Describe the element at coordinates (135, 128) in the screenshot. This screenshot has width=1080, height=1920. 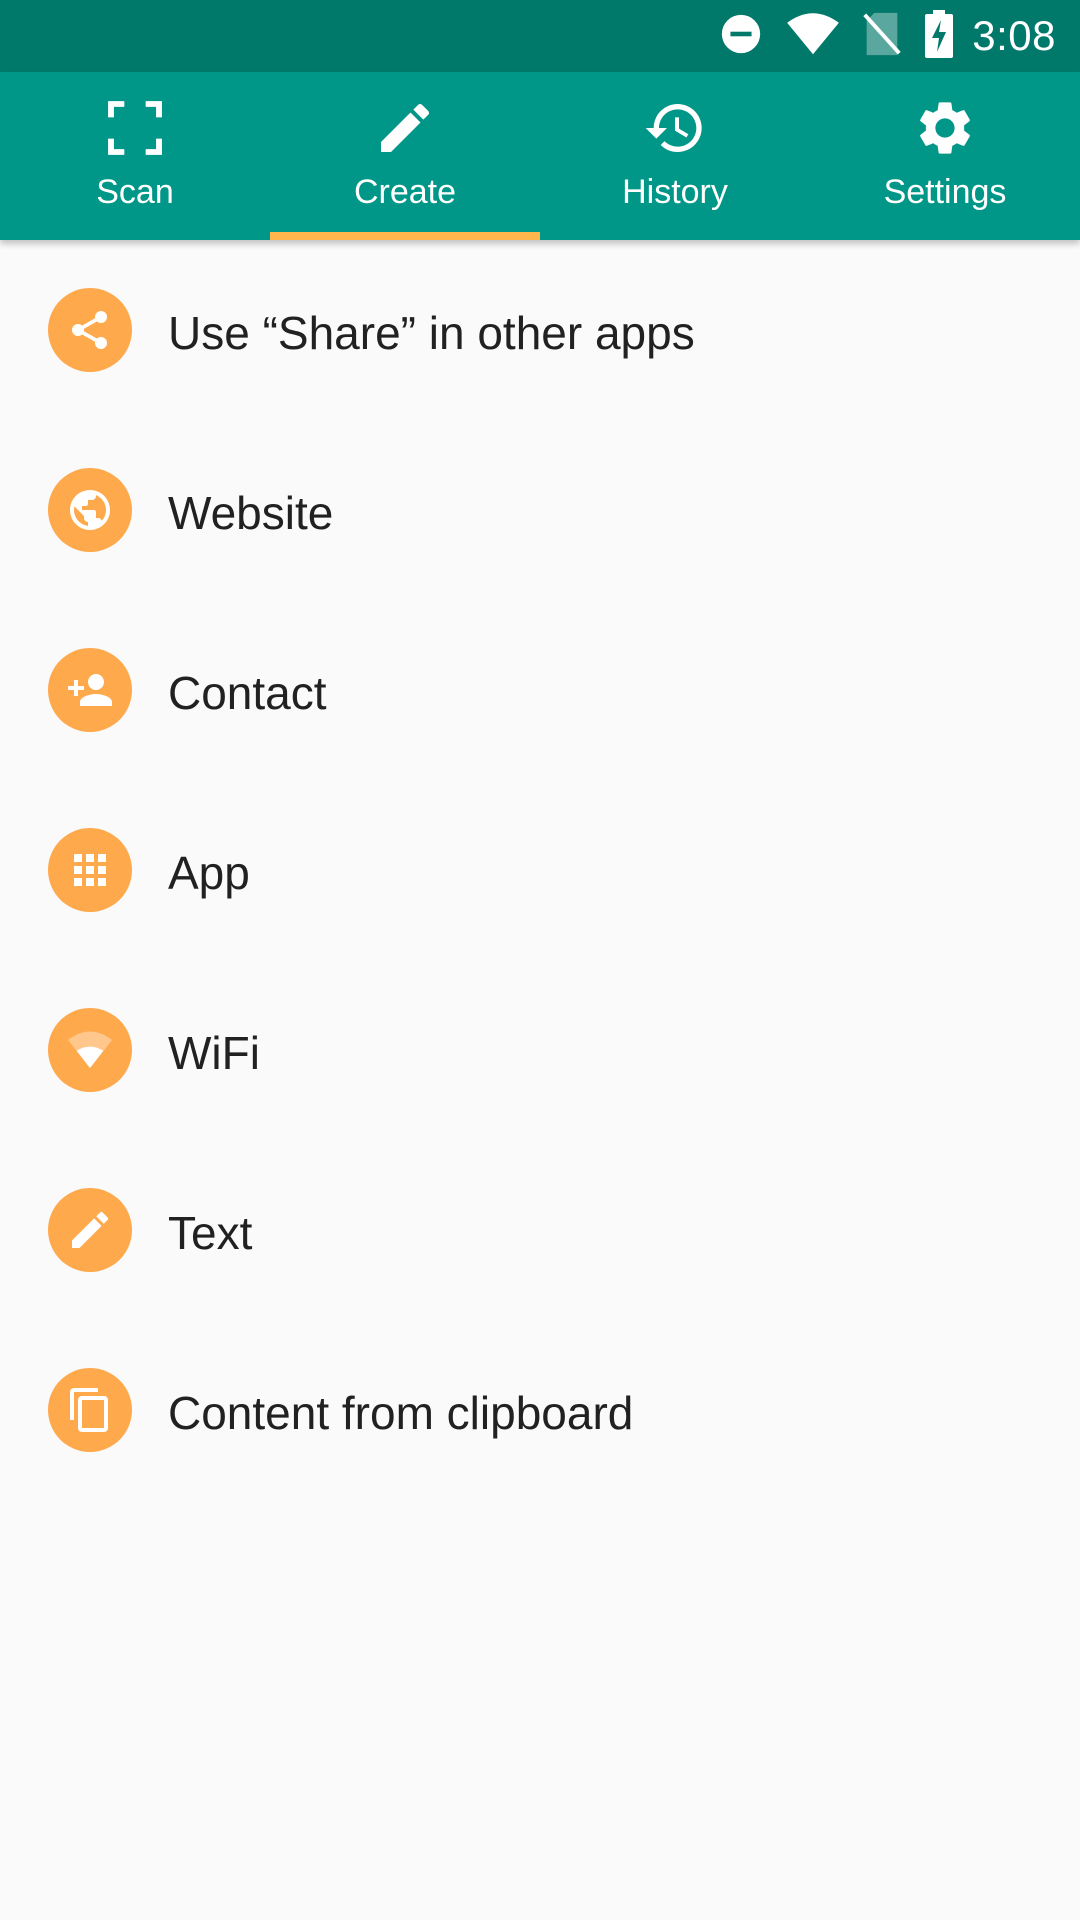
I see `scan-icon` at that location.